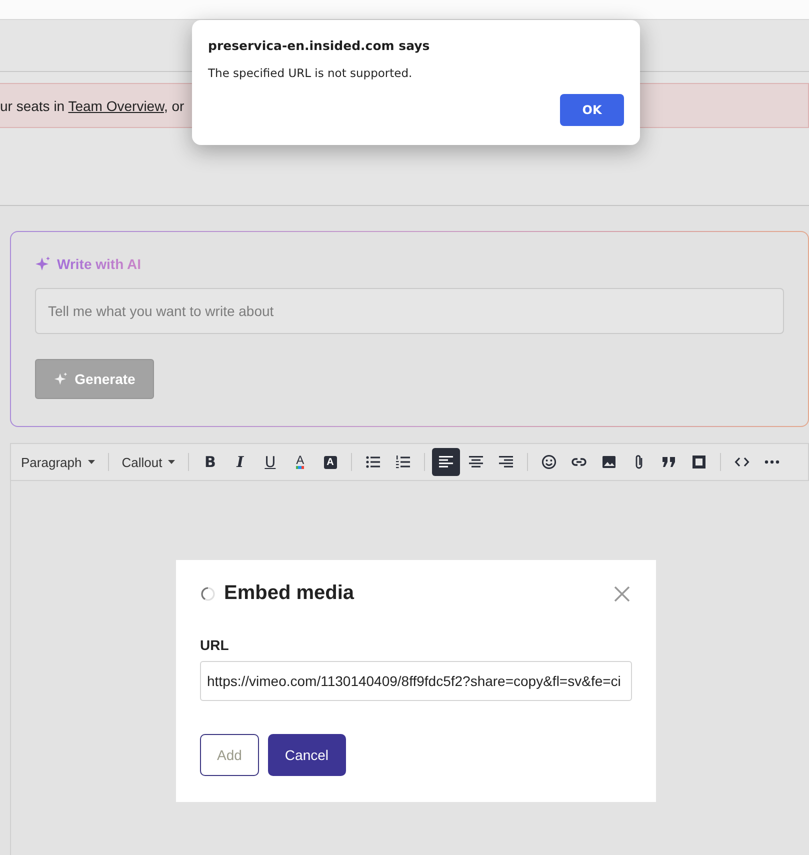 This screenshot has height=855, width=809. What do you see at coordinates (240, 462) in the screenshot?
I see `italic-button: I` at bounding box center [240, 462].